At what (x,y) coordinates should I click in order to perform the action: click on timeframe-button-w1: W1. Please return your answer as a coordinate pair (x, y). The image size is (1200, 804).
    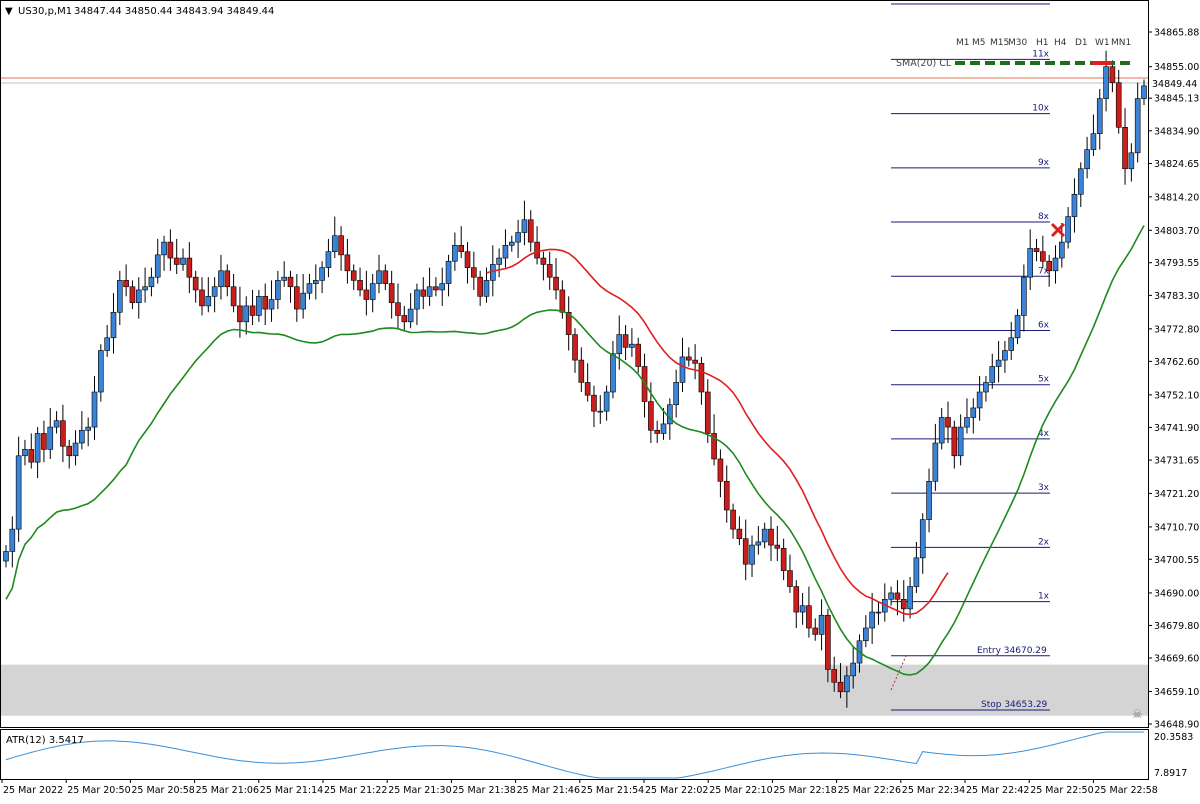
    Looking at the image, I should click on (1102, 43).